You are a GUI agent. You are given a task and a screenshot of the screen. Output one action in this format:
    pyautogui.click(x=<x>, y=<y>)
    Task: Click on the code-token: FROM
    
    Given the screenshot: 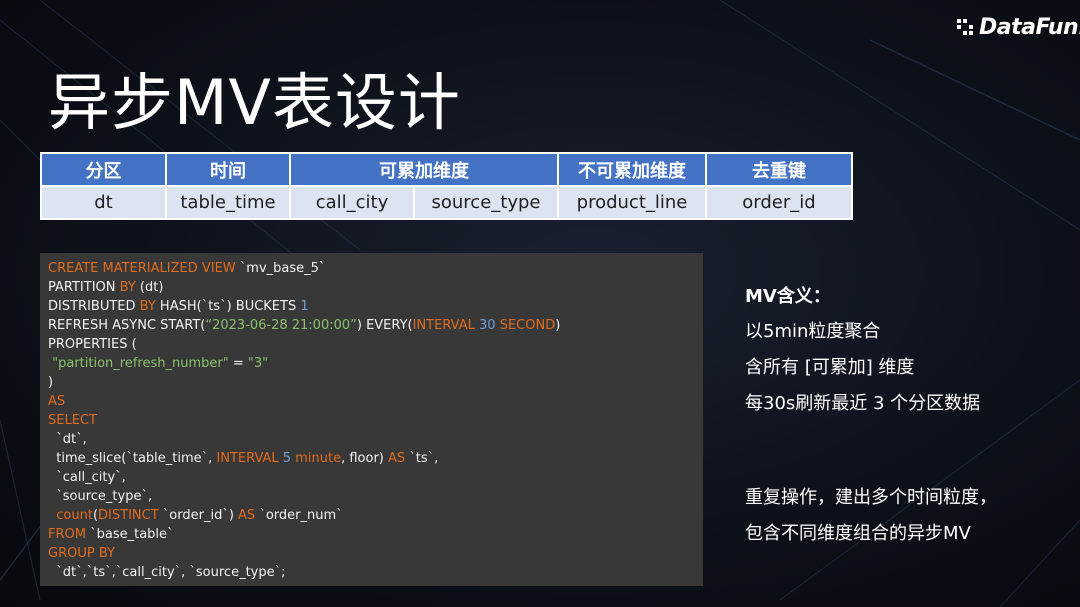 What is the action you would take?
    pyautogui.click(x=67, y=534)
    